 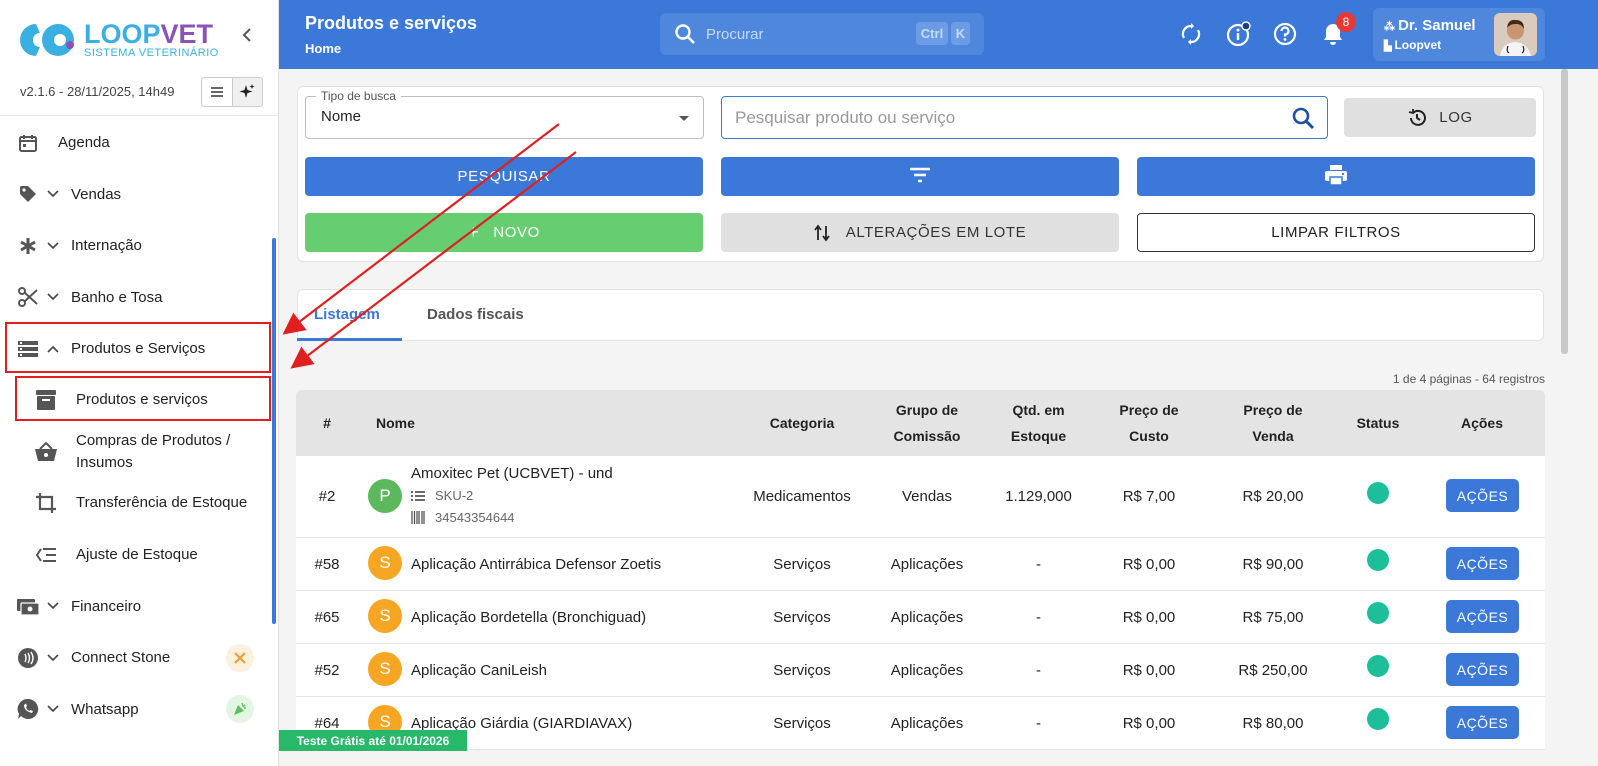 I want to click on sidebar-item-whatsapp: Whatsapp, so click(x=135, y=710).